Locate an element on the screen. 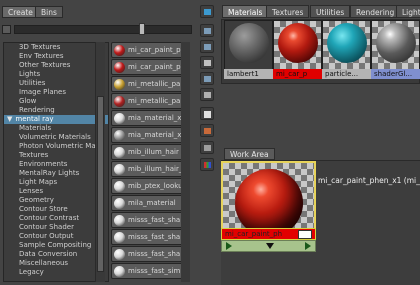 Image resolution: width=420 pixels, height=285 pixels. slider-handle is located at coordinates (142, 29).